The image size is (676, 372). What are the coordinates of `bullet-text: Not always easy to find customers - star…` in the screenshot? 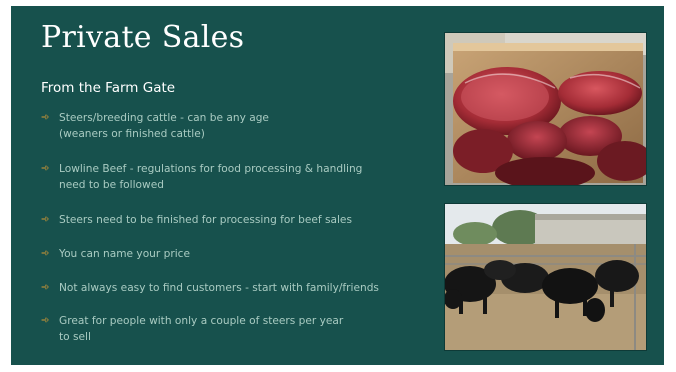 It's located at (219, 288).